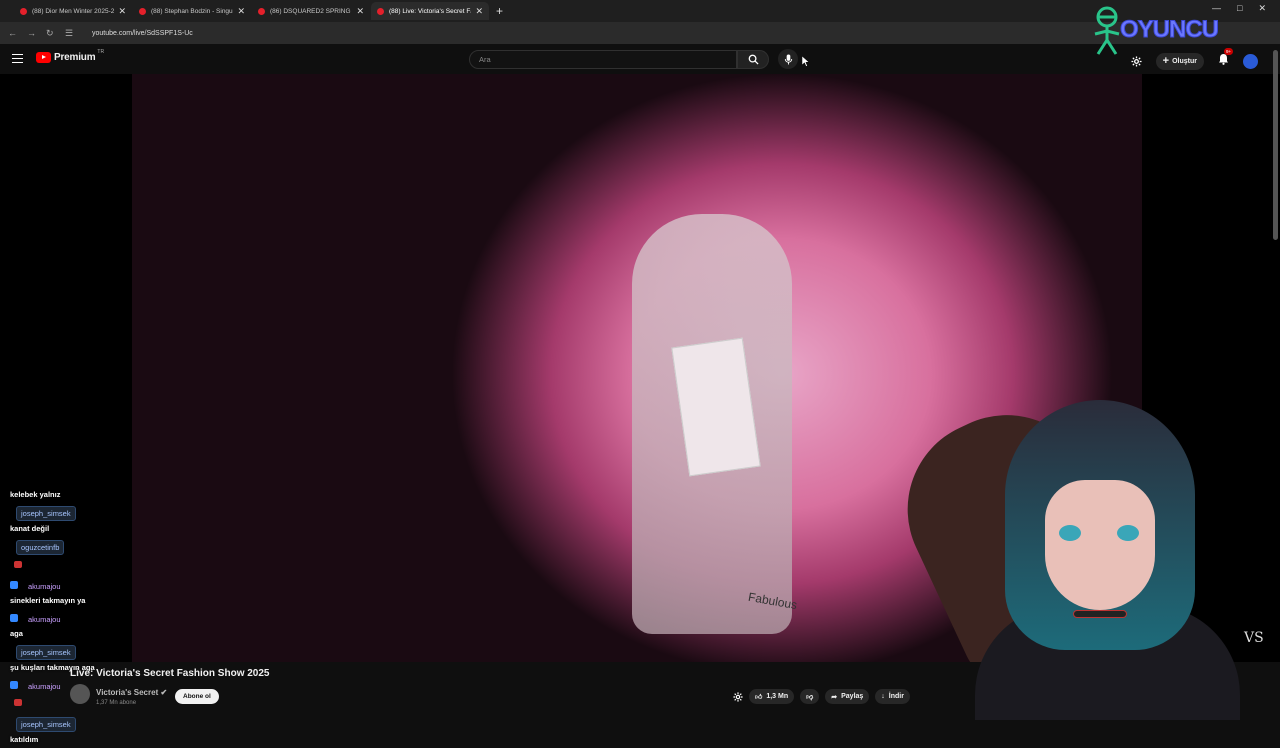  I want to click on streamer-overlay-logo: OYUNCU, so click(1154, 30).